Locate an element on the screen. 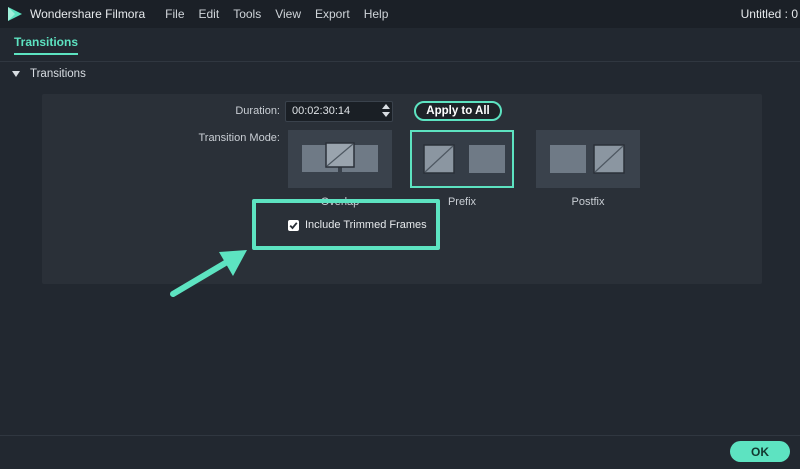 Image resolution: width=800 pixels, height=469 pixels. checkmark-icon is located at coordinates (293, 225).